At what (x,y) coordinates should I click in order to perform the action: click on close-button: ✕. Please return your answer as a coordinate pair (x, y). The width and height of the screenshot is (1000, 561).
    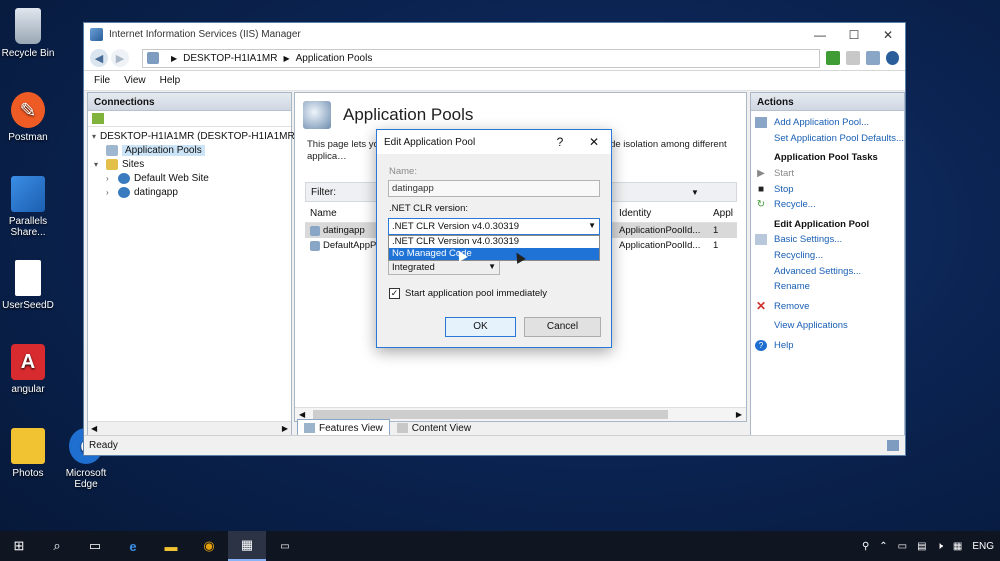
    Looking at the image, I should click on (888, 35).